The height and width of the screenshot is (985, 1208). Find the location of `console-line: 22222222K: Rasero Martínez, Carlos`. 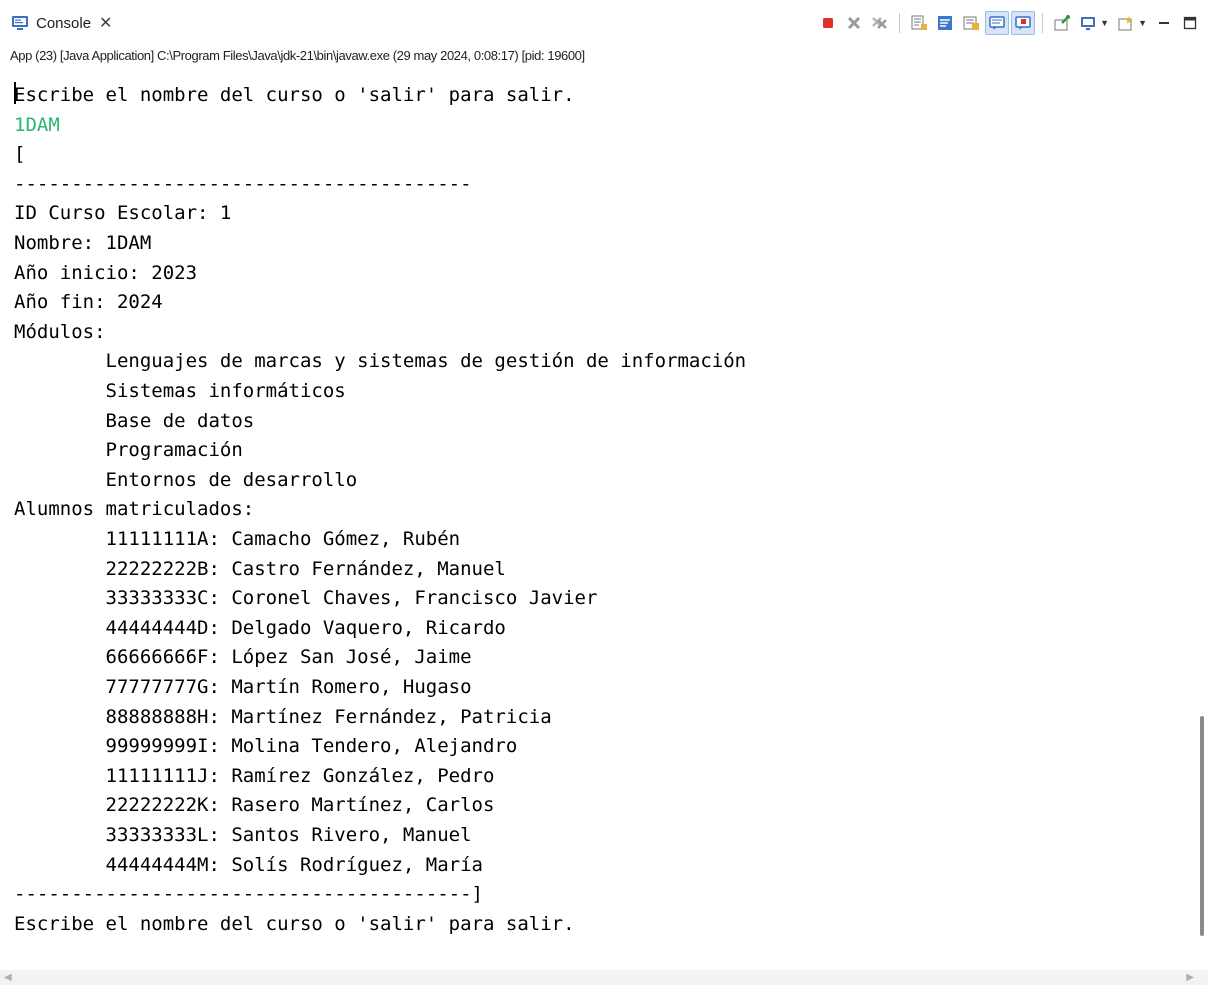

console-line: 22222222K: Rasero Martínez, Carlos is located at coordinates (254, 805).